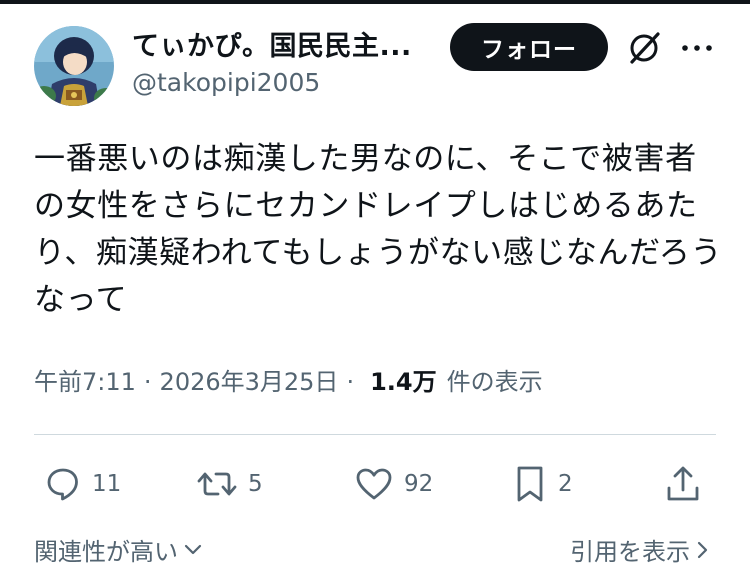  Describe the element at coordinates (494, 382) in the screenshot. I see `views-label: 件の表示` at that location.